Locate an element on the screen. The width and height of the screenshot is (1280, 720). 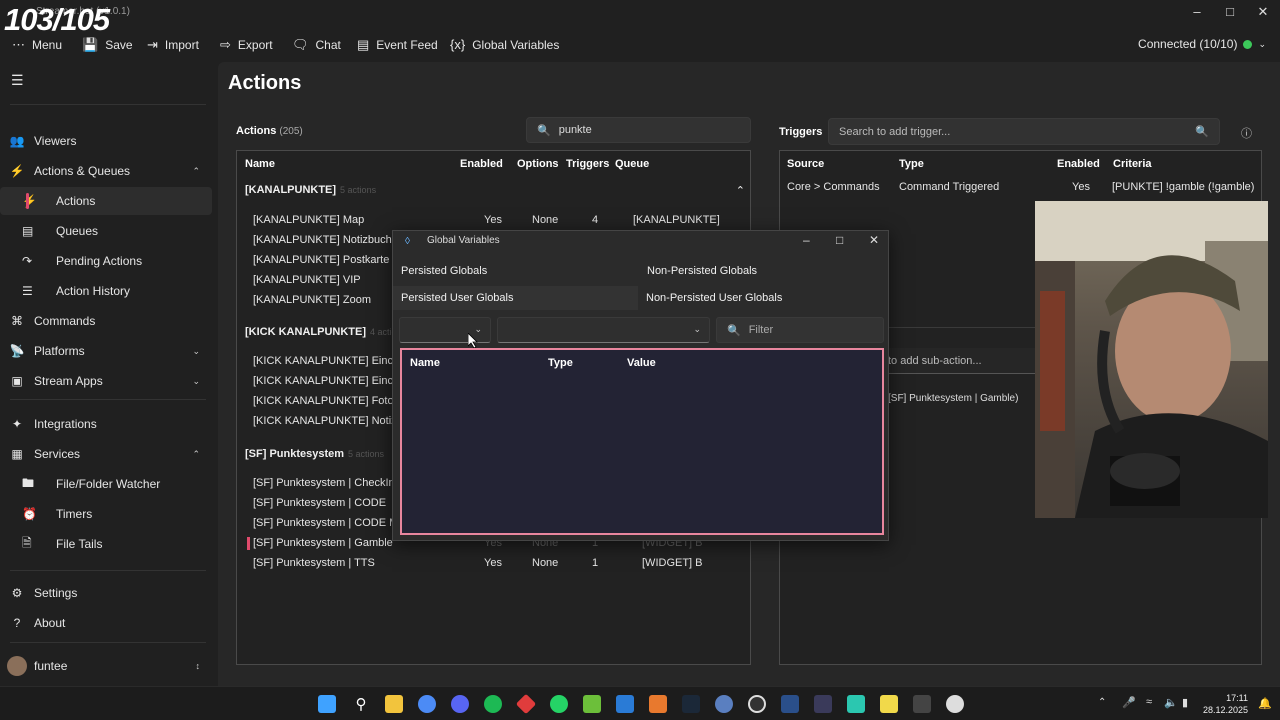
variable-icon: {x} is located at coordinates (458, 44).